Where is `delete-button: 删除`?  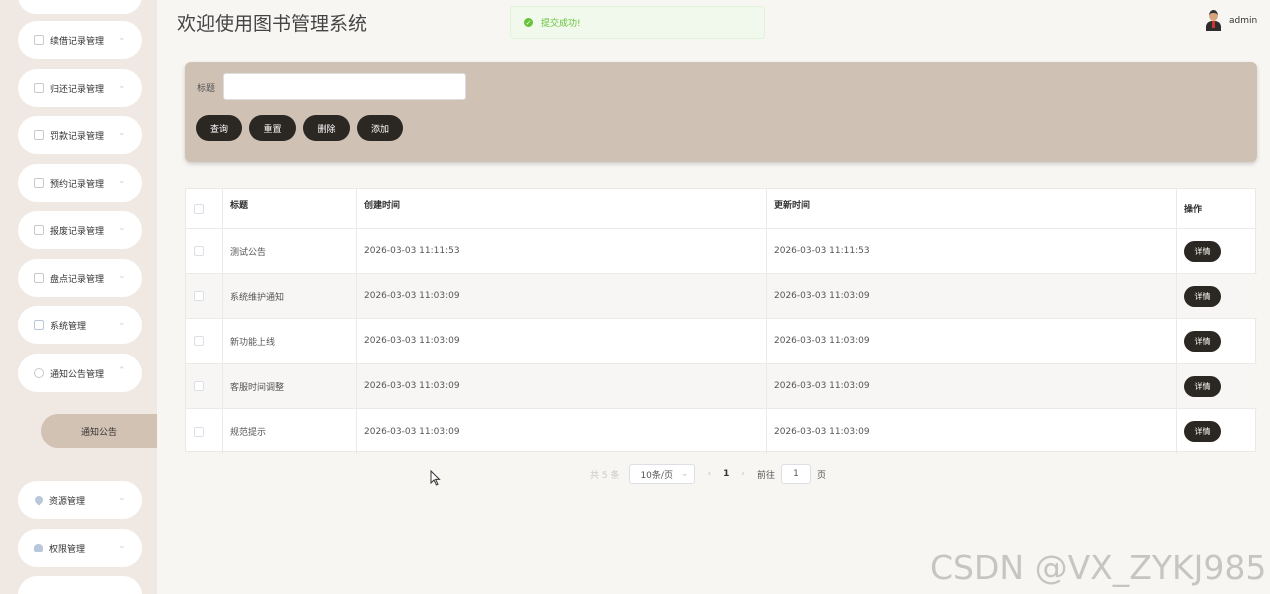 delete-button: 删除 is located at coordinates (326, 128).